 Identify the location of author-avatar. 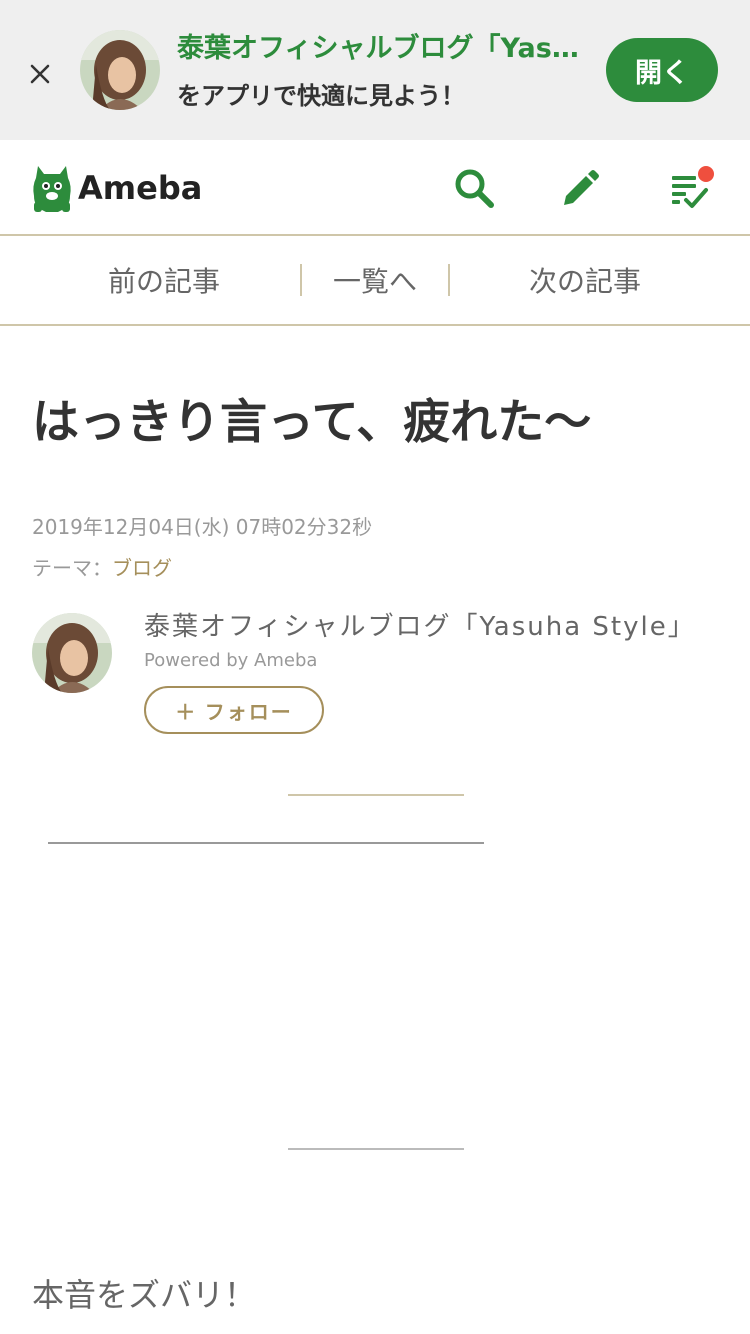
(72, 653).